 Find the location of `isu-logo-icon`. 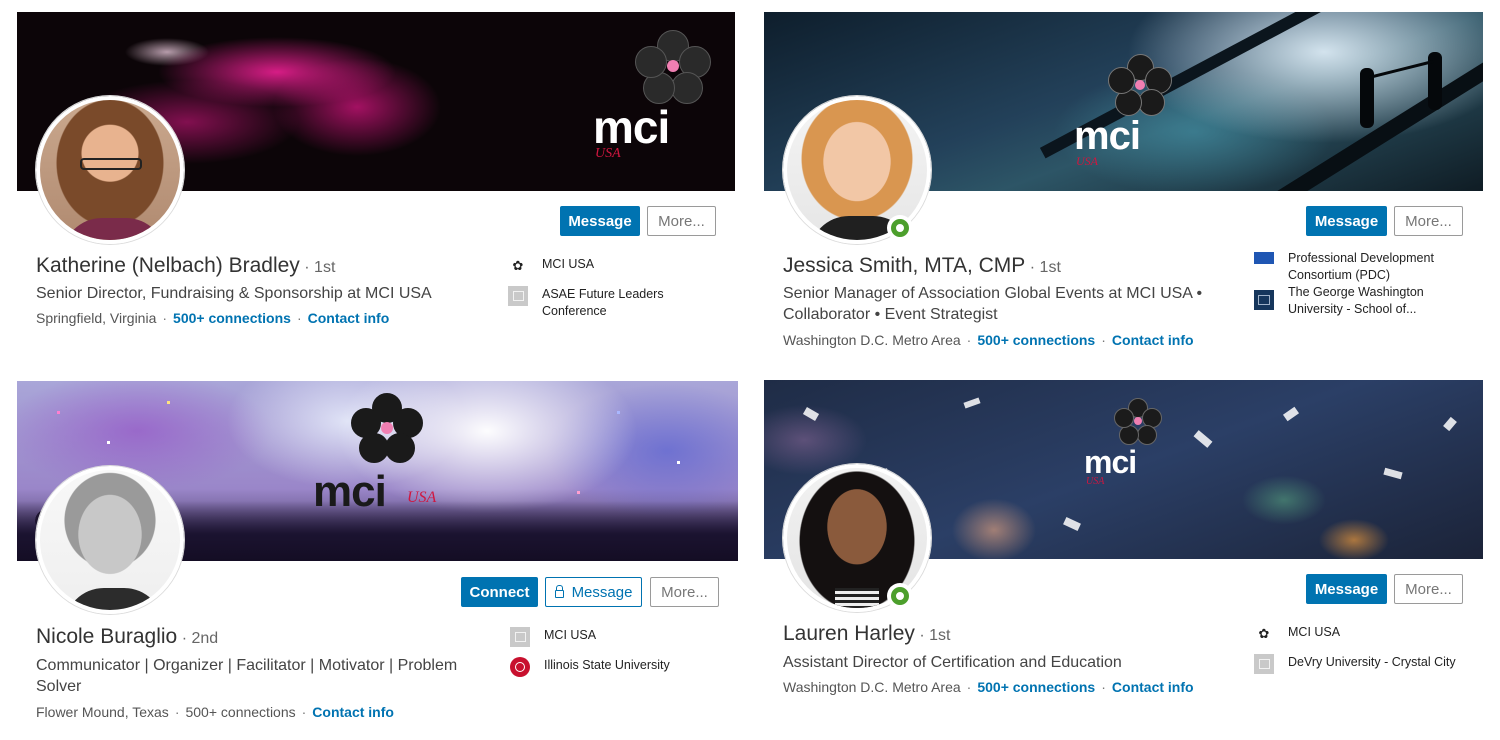

isu-logo-icon is located at coordinates (520, 667).